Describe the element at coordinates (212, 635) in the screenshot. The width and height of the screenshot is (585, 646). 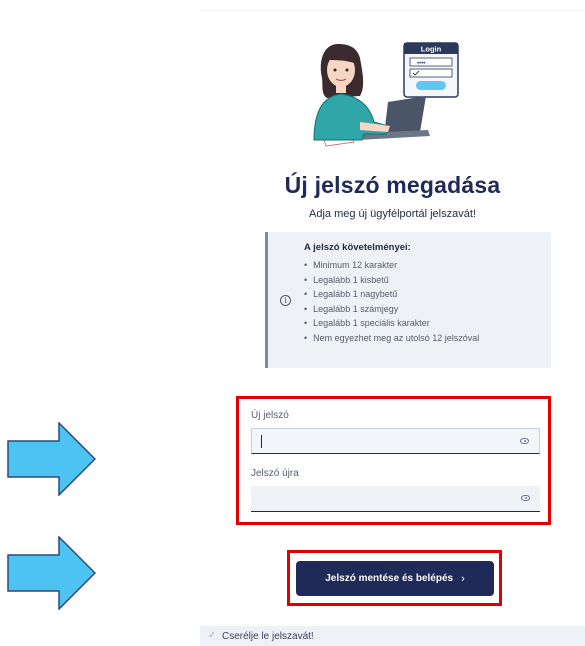
I see `check-icon: ✓` at that location.